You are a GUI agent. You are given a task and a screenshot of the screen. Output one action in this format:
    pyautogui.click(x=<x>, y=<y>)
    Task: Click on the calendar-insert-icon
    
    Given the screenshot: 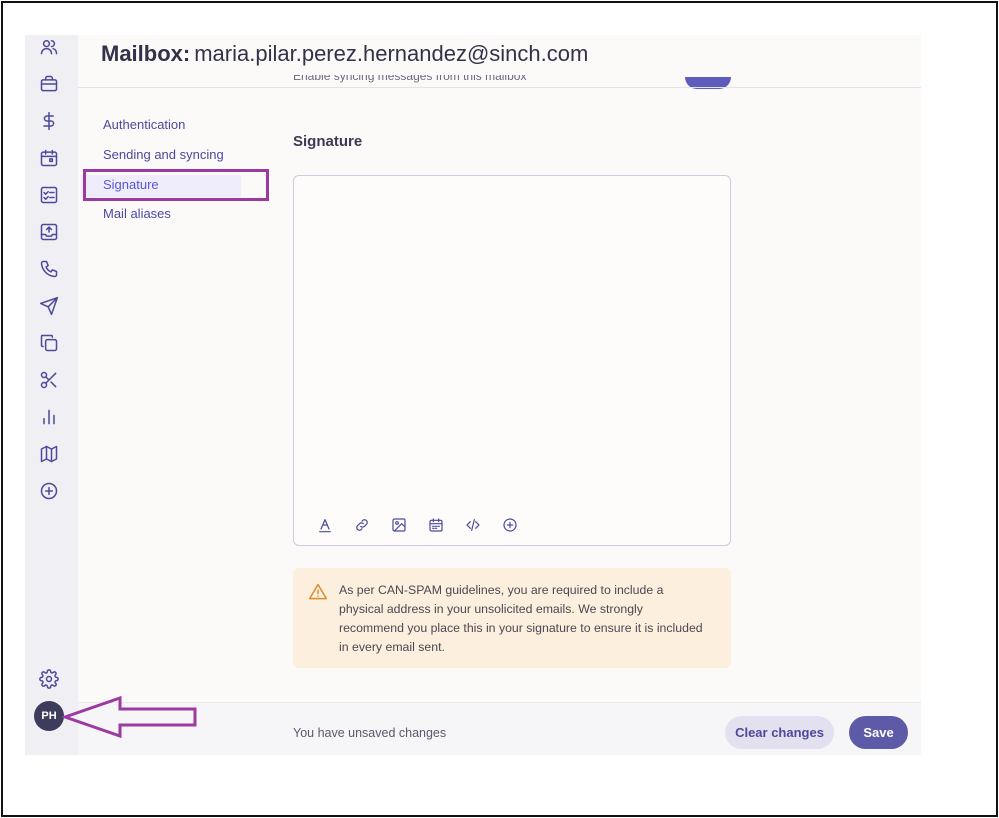 What is the action you would take?
    pyautogui.click(x=436, y=525)
    